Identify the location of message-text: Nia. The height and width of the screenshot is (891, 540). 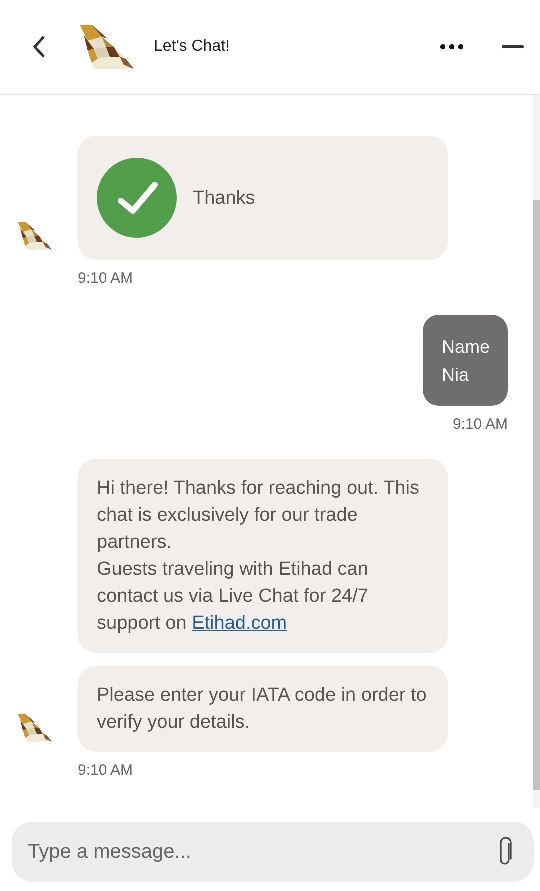
(456, 375).